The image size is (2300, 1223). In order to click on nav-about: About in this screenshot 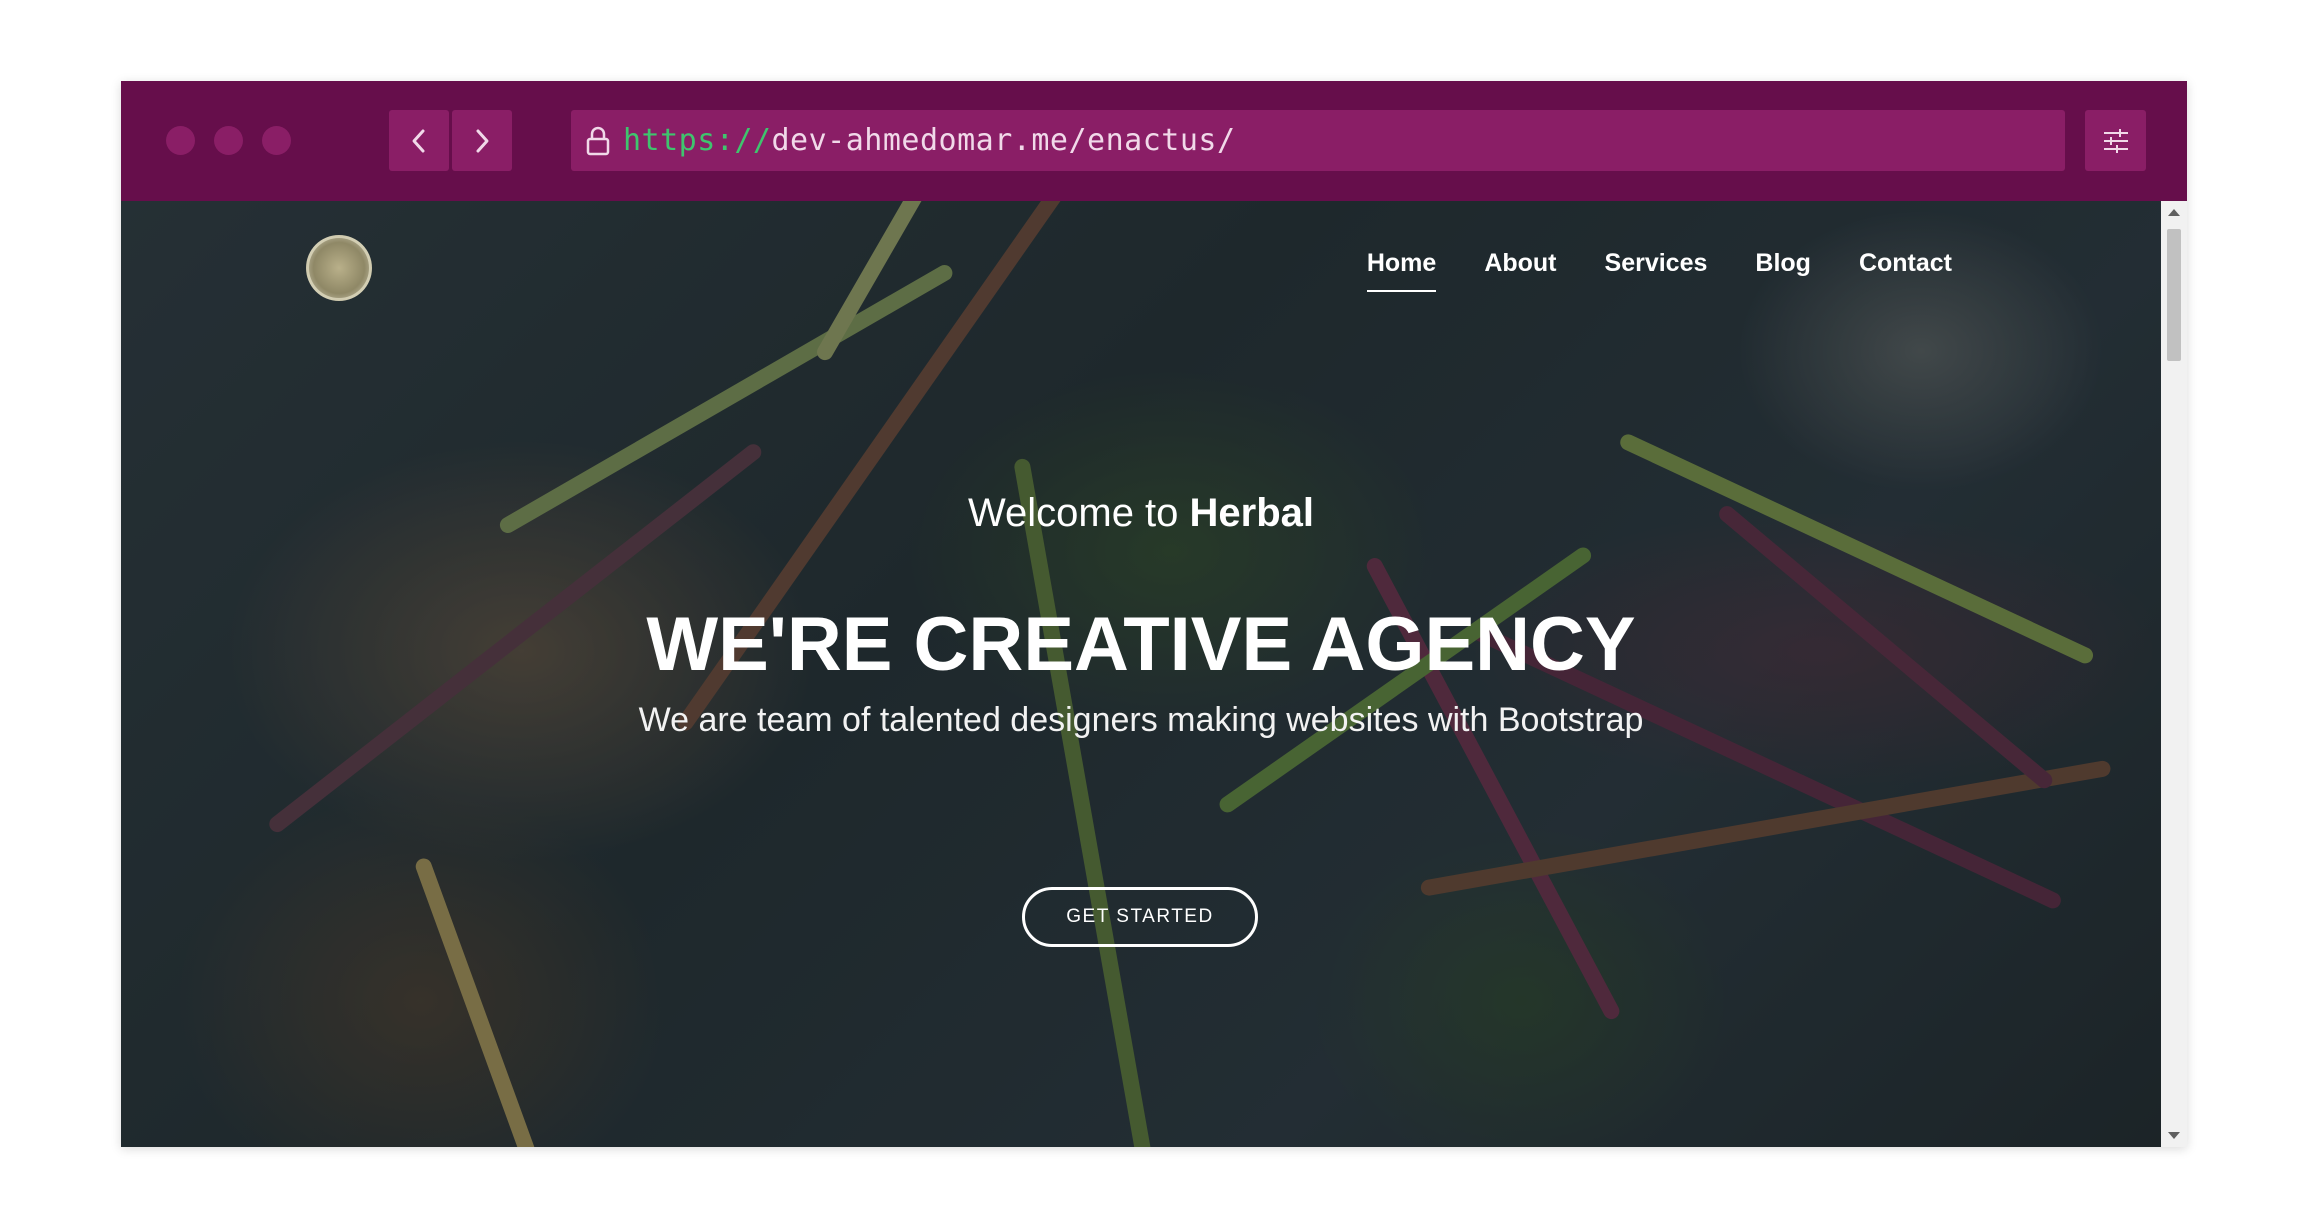, I will do `click(1520, 263)`.